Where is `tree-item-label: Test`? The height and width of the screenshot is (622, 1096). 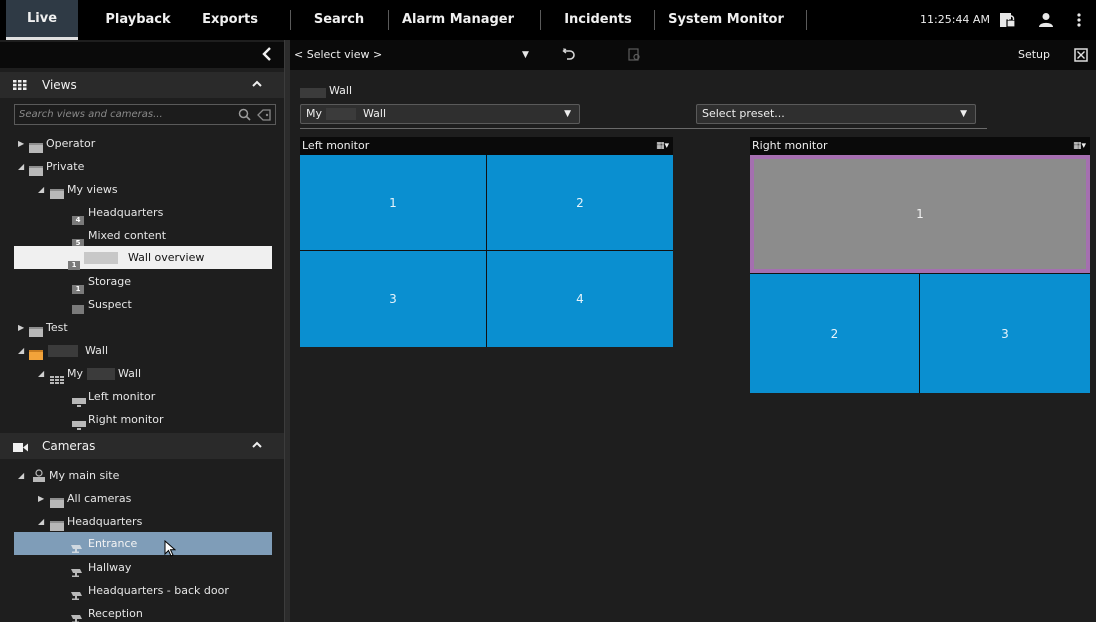 tree-item-label: Test is located at coordinates (57, 327).